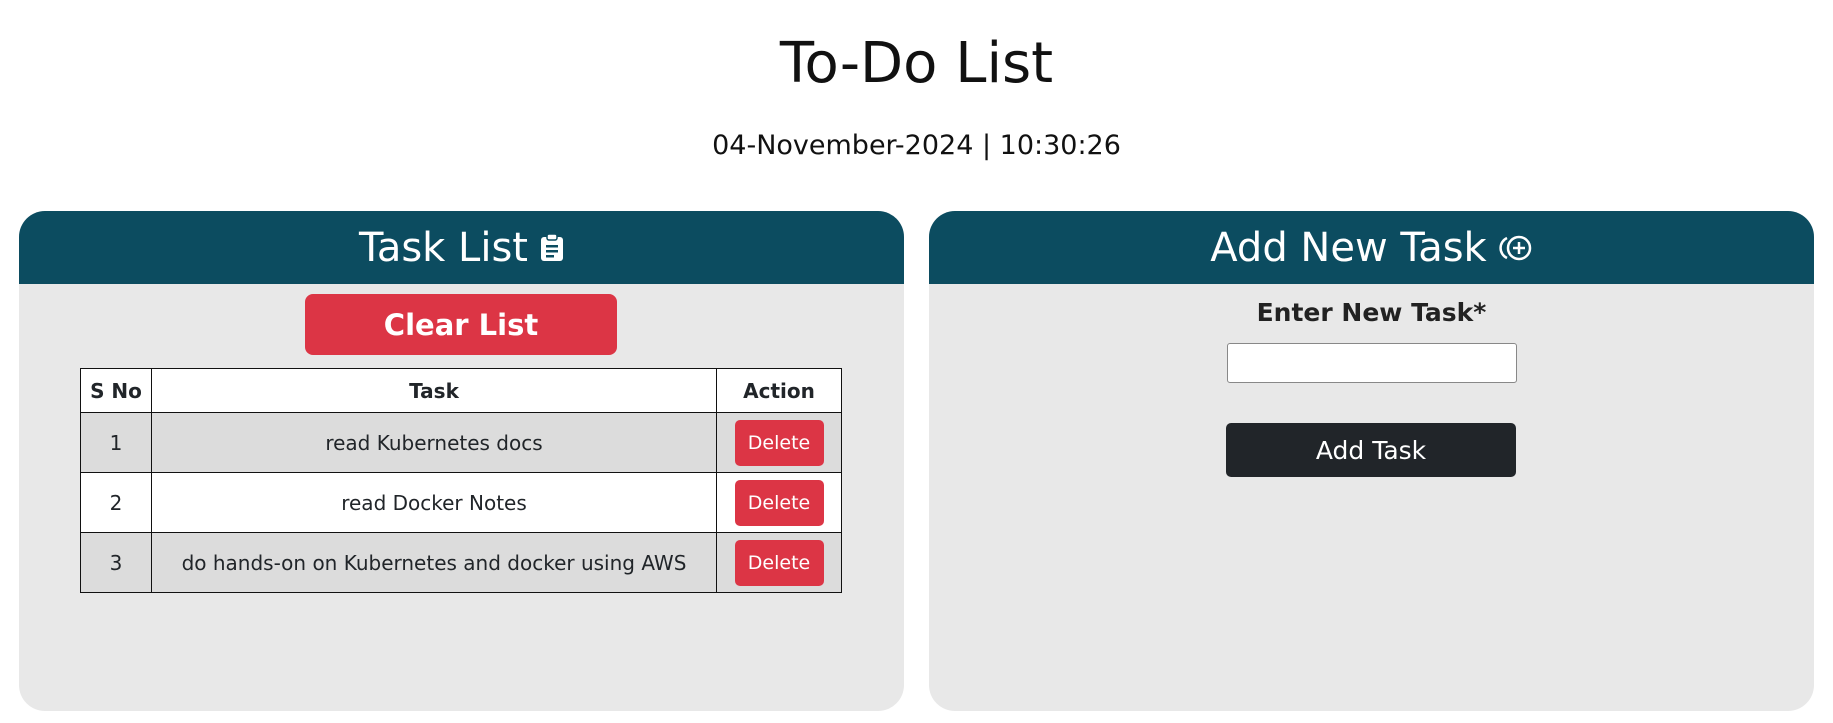  I want to click on task-list-header: Task List, so click(461, 247).